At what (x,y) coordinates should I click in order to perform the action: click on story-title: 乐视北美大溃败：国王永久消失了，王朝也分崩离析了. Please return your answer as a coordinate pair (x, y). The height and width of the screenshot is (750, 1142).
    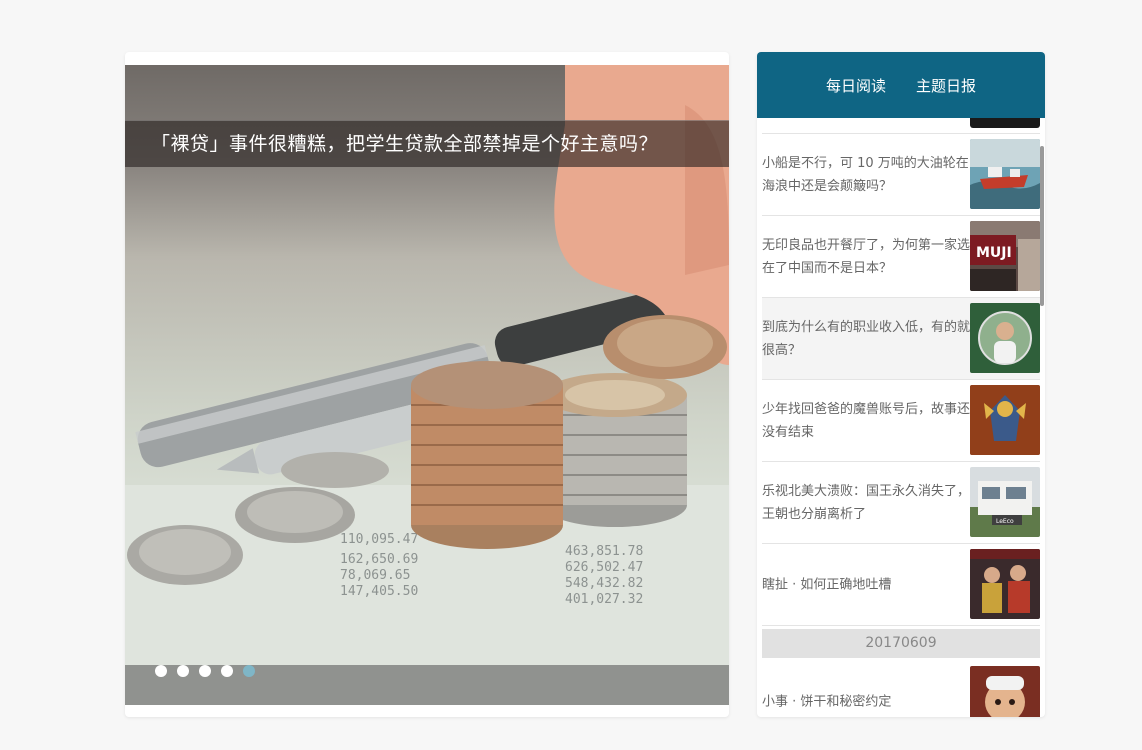
    Looking at the image, I should click on (866, 502).